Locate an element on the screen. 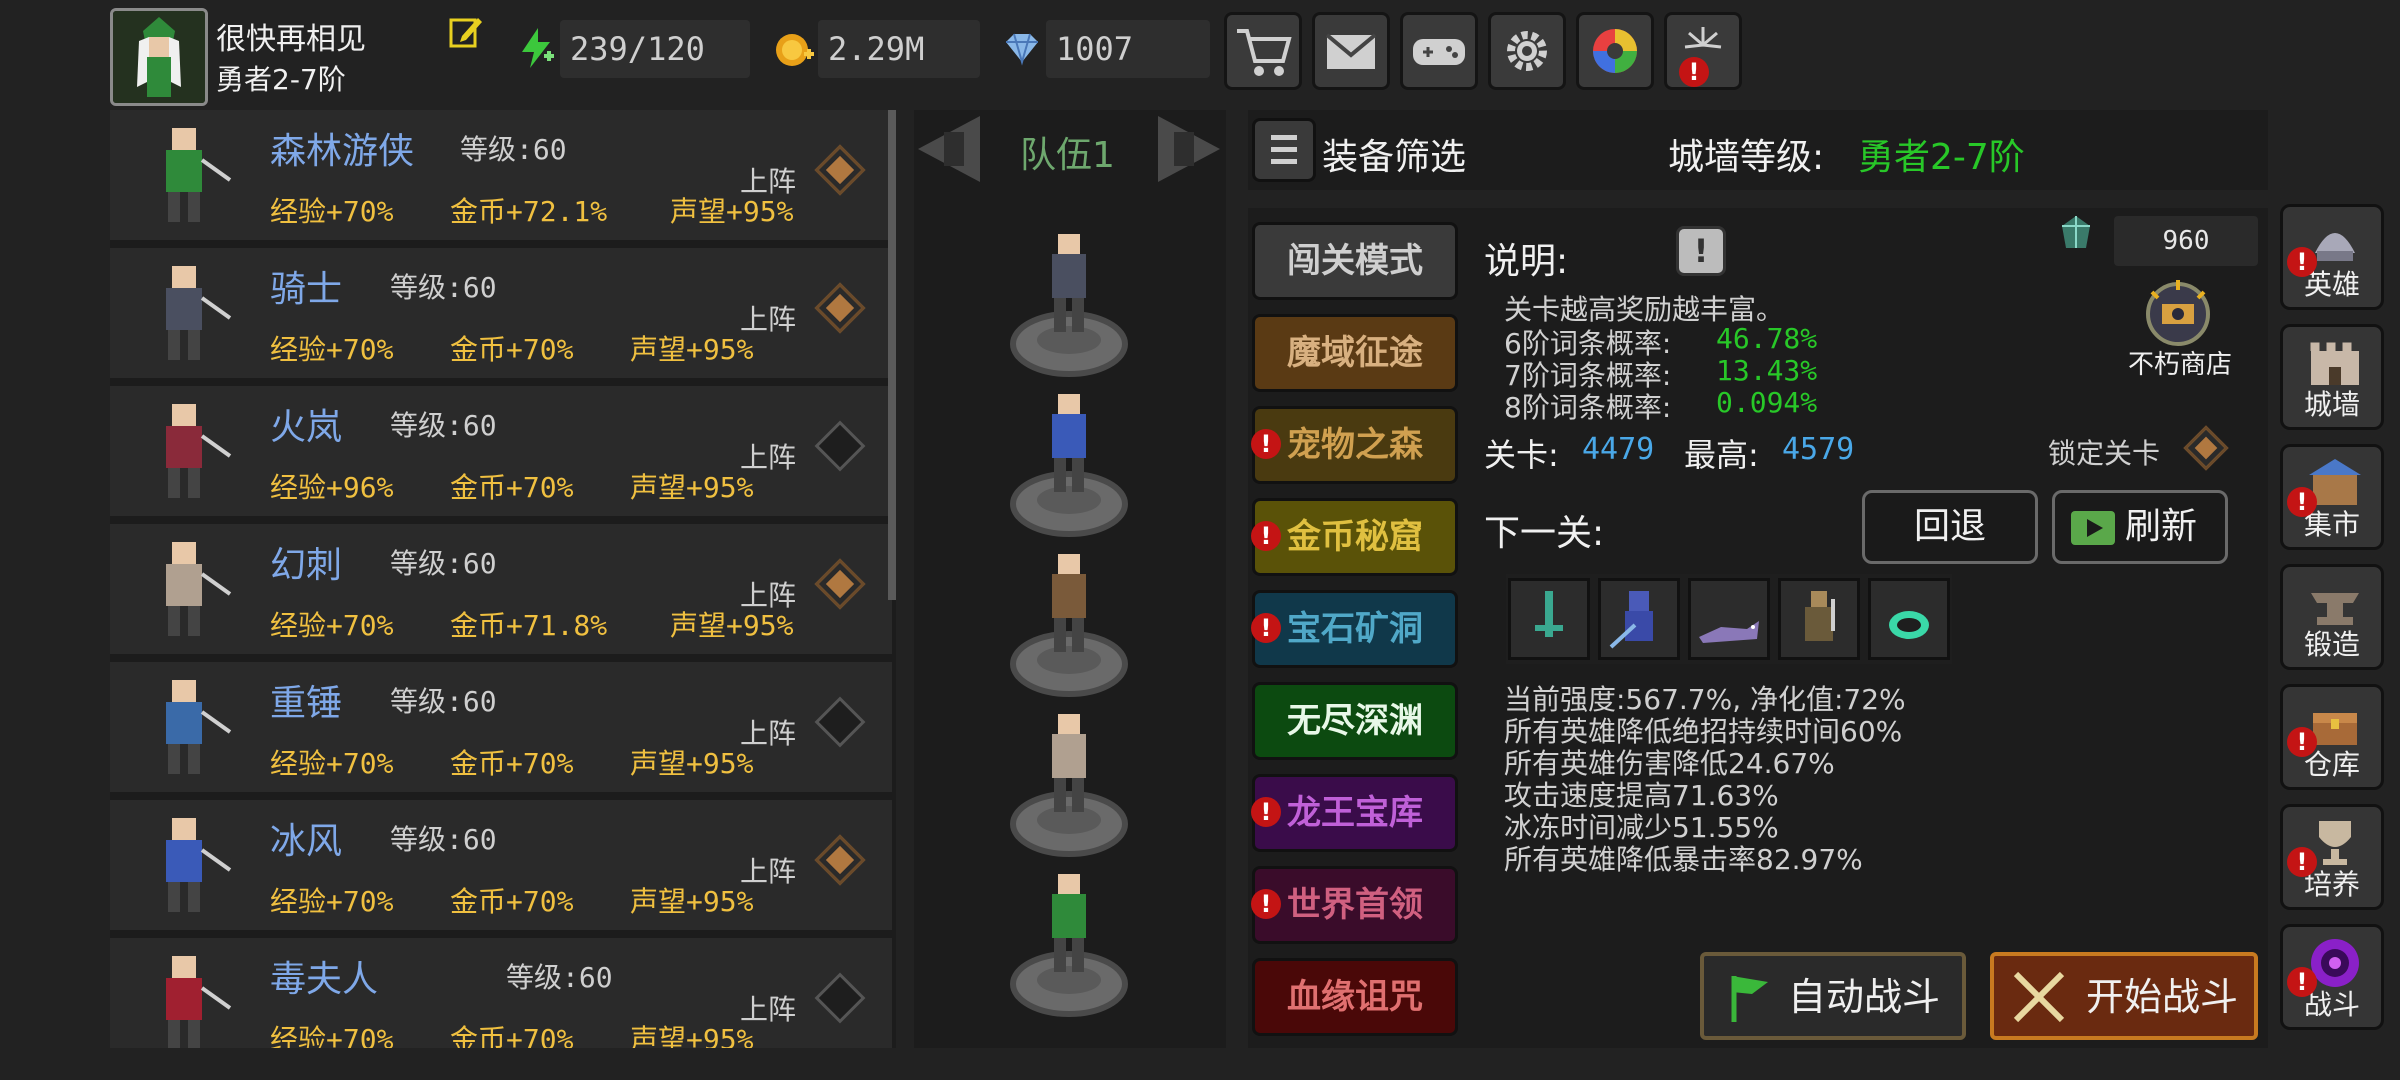 Image resolution: width=2400 pixels, height=1080 pixels. mail-button is located at coordinates (1351, 51).